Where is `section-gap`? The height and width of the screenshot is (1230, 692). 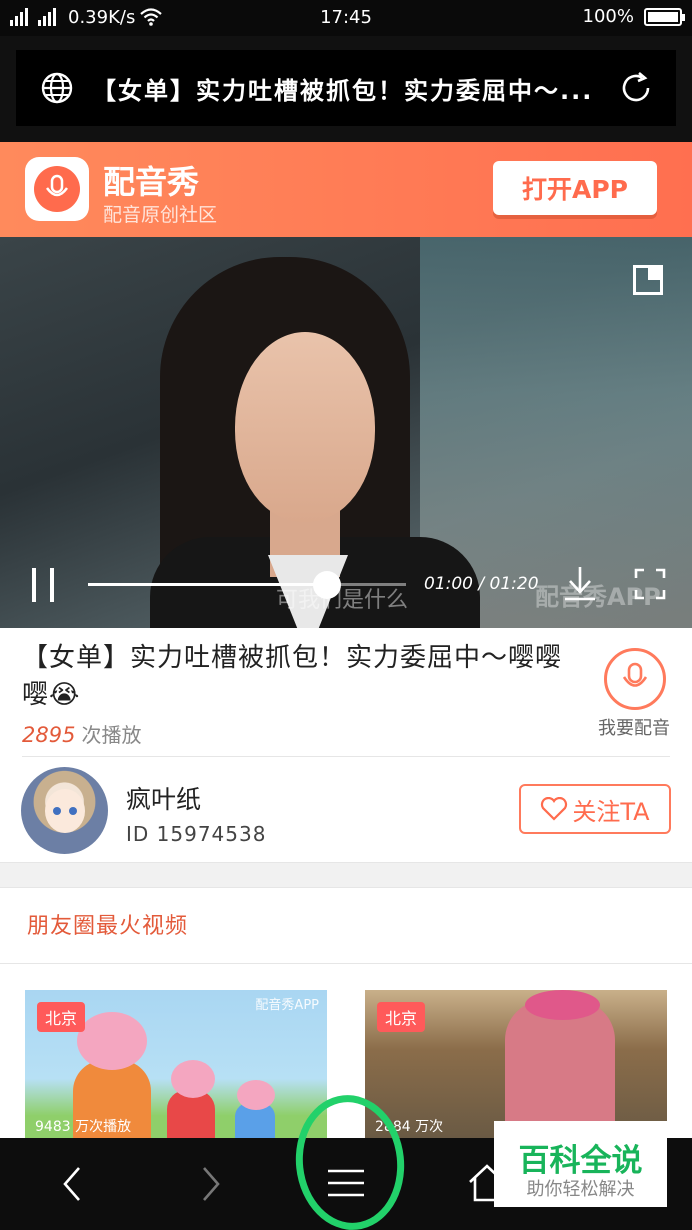
section-gap is located at coordinates (346, 875).